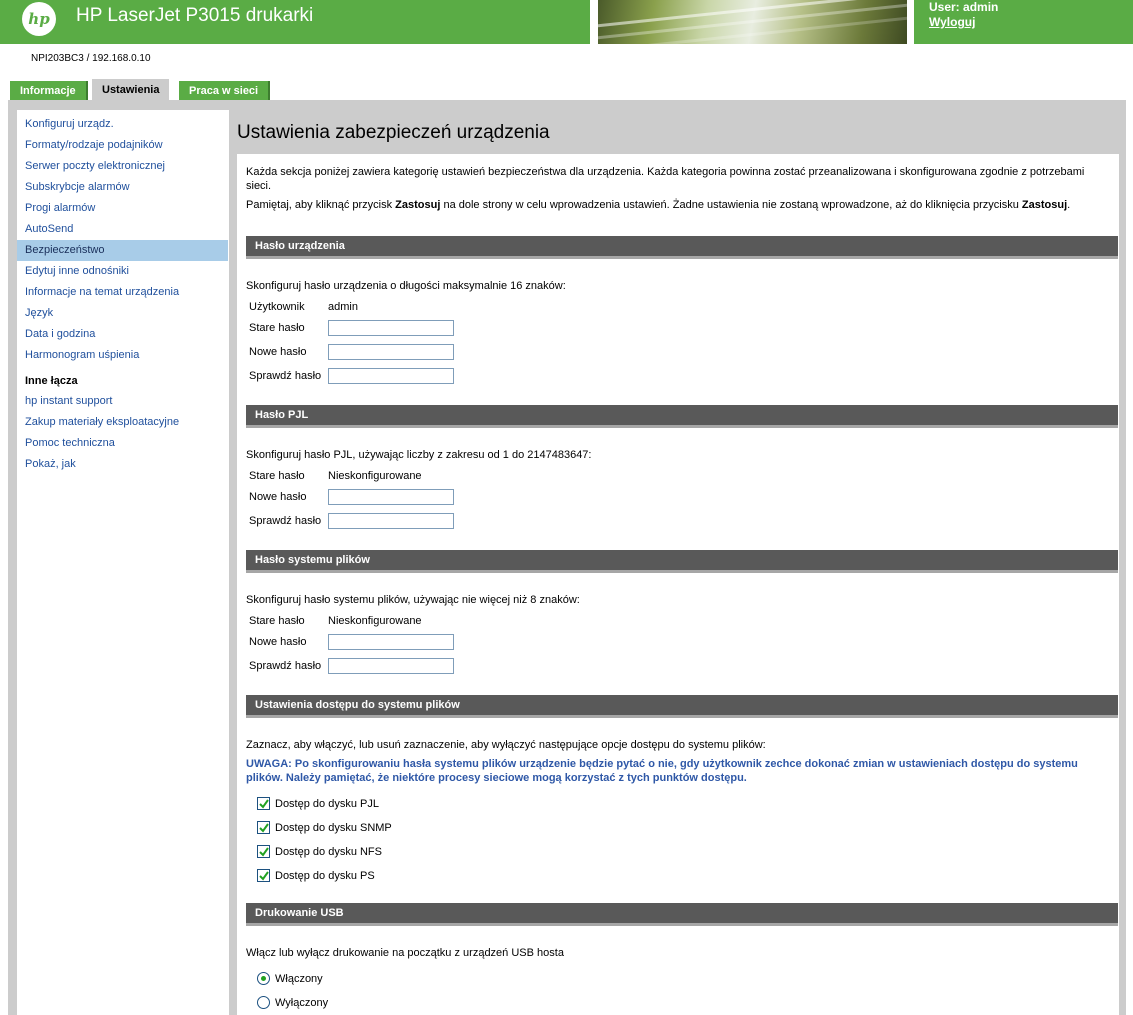  What do you see at coordinates (263, 803) in the screenshot?
I see `pjl-disk-access-checkbox` at bounding box center [263, 803].